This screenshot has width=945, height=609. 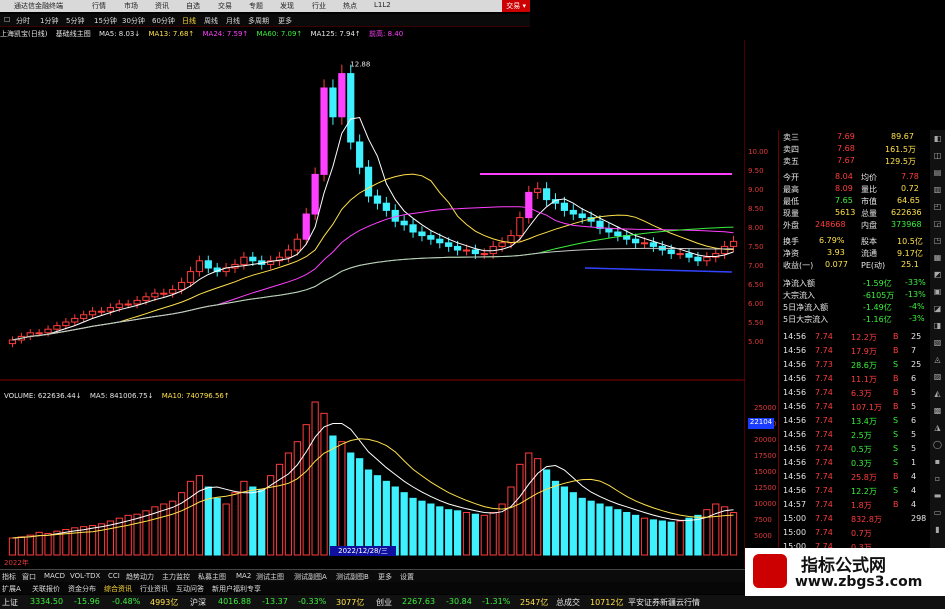 I want to click on tab-main-monitor: 主力监控, so click(x=176, y=577).